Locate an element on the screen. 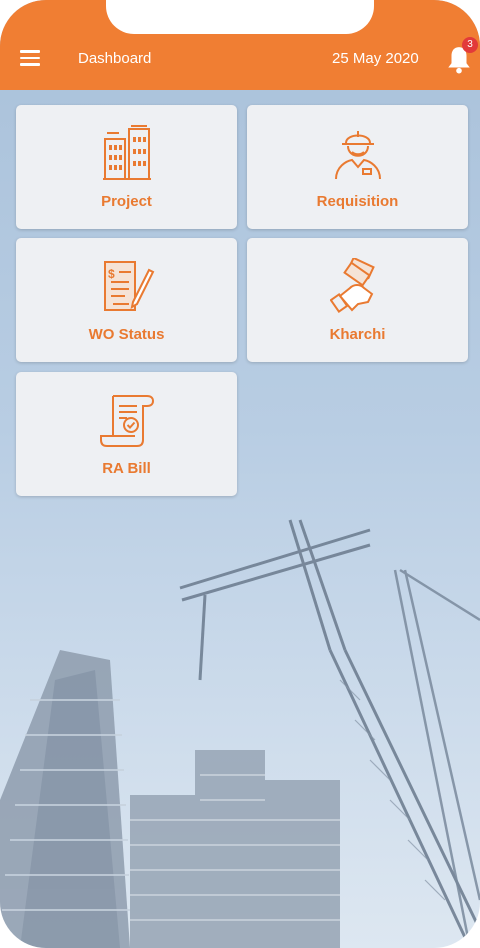 This screenshot has width=480, height=948. current-date: 25 May 2020 is located at coordinates (375, 58).